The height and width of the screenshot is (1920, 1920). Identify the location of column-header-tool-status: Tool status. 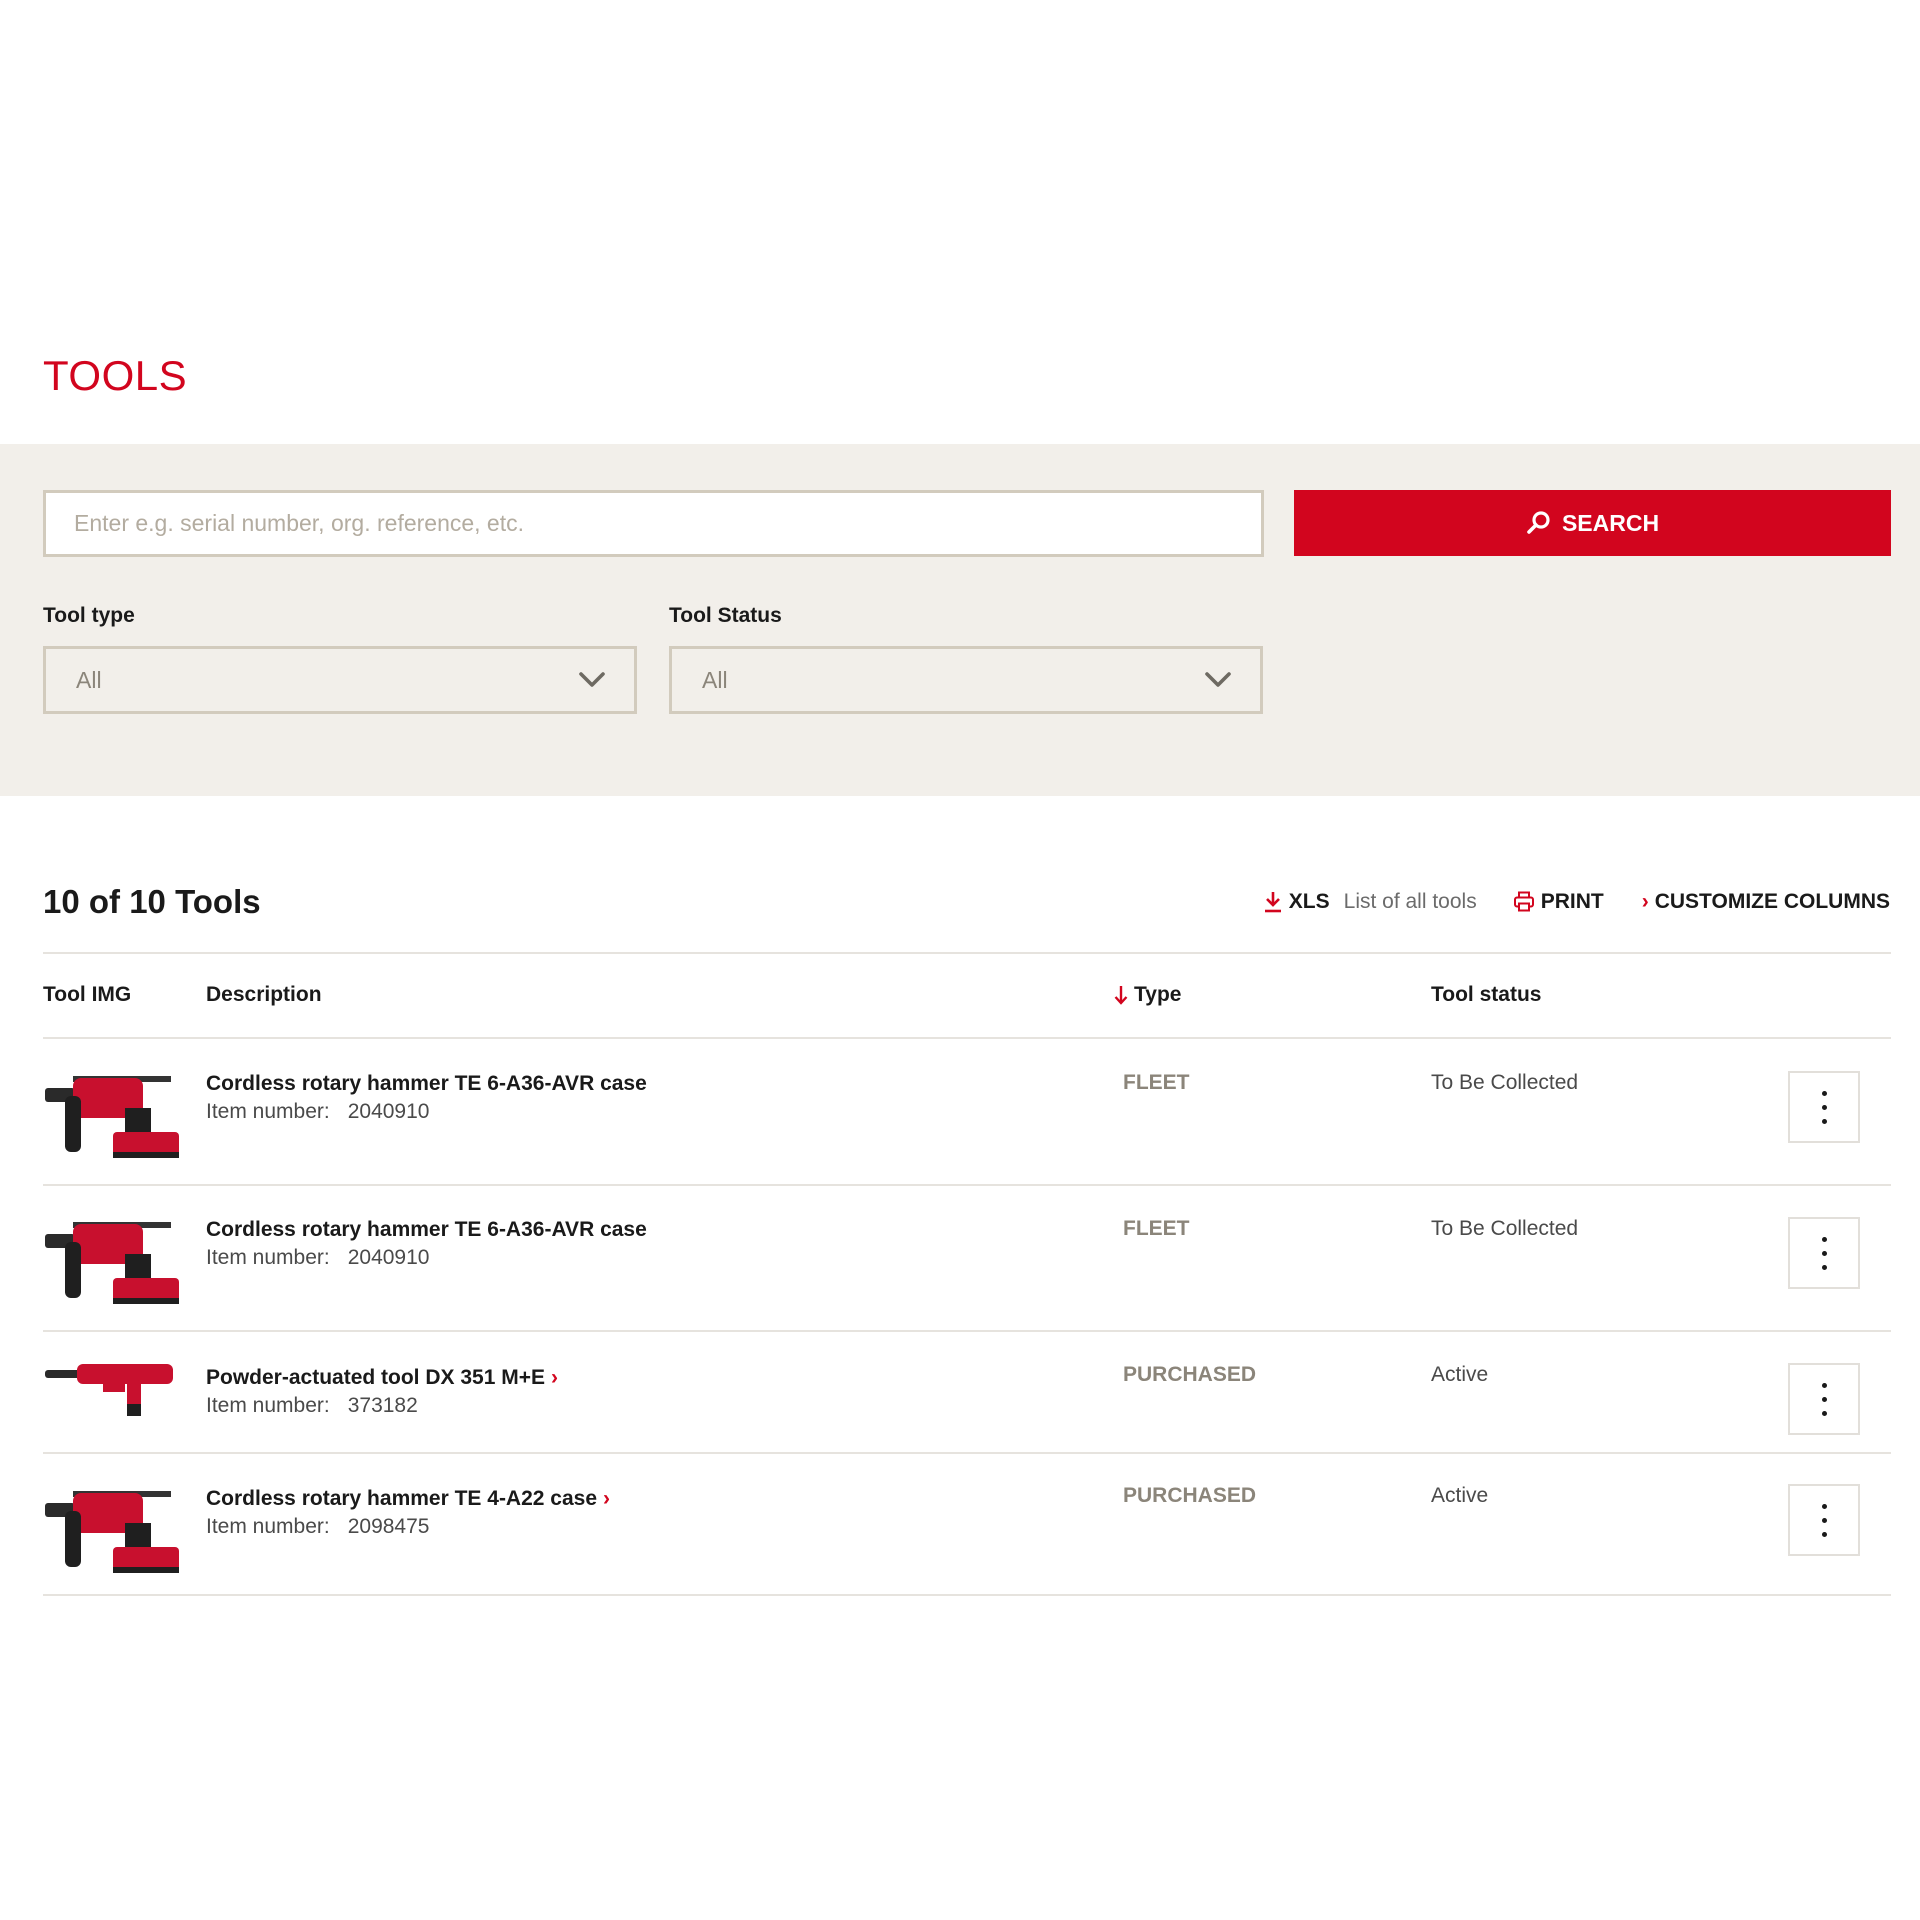
(1486, 995).